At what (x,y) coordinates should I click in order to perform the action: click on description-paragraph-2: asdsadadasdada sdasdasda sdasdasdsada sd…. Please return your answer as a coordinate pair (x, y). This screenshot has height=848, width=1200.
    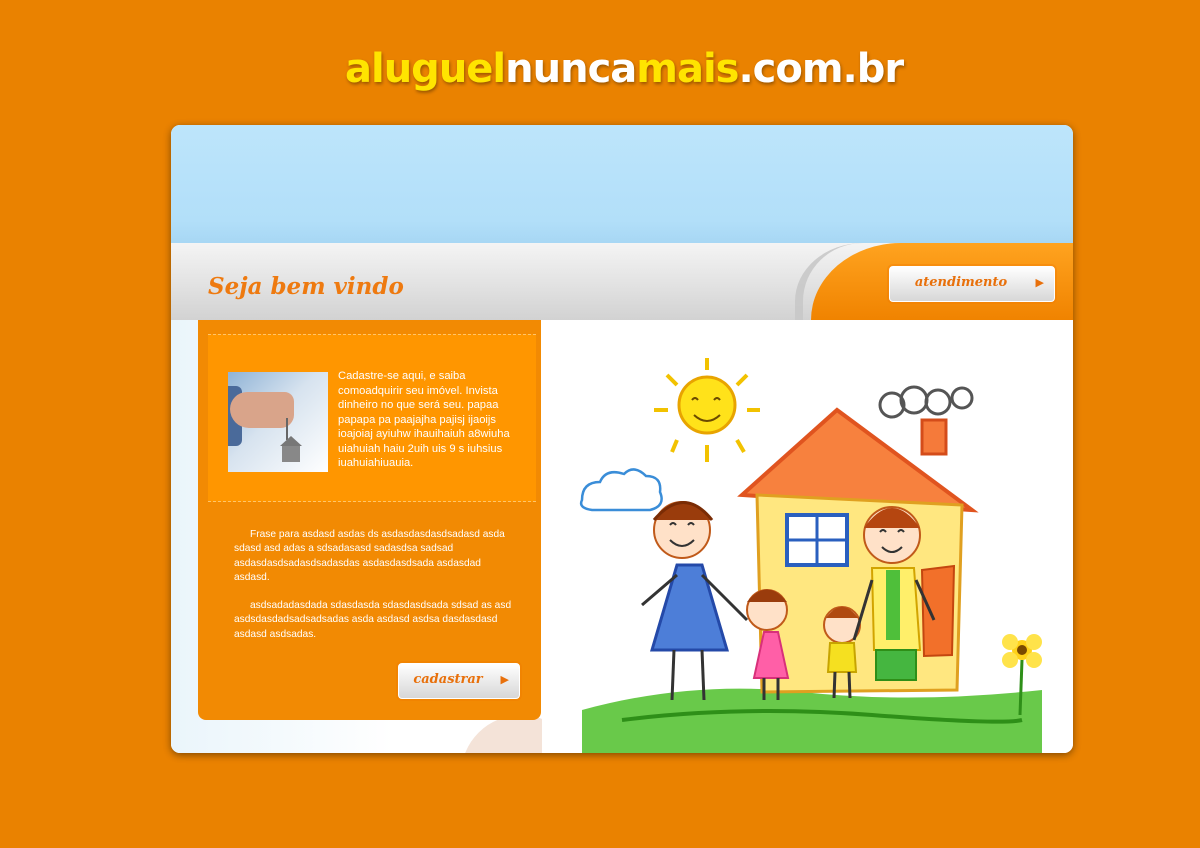
    Looking at the image, I should click on (373, 620).